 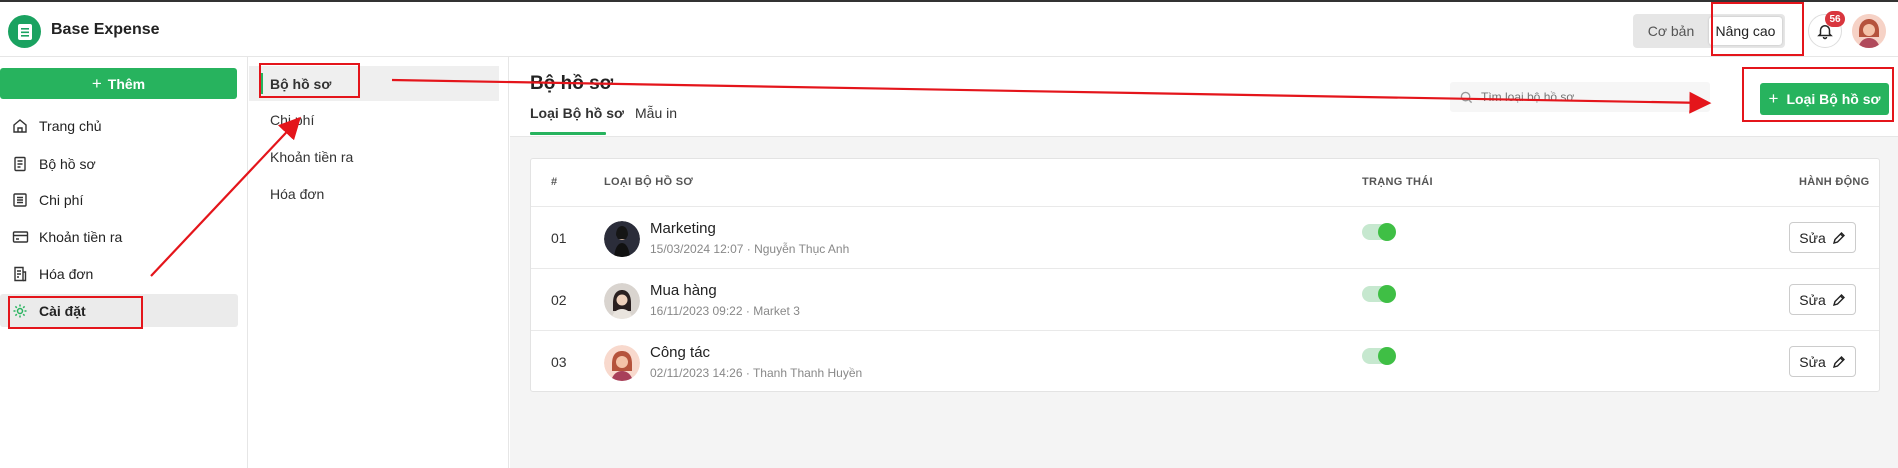 What do you see at coordinates (1869, 31) in the screenshot?
I see `user-avatar` at bounding box center [1869, 31].